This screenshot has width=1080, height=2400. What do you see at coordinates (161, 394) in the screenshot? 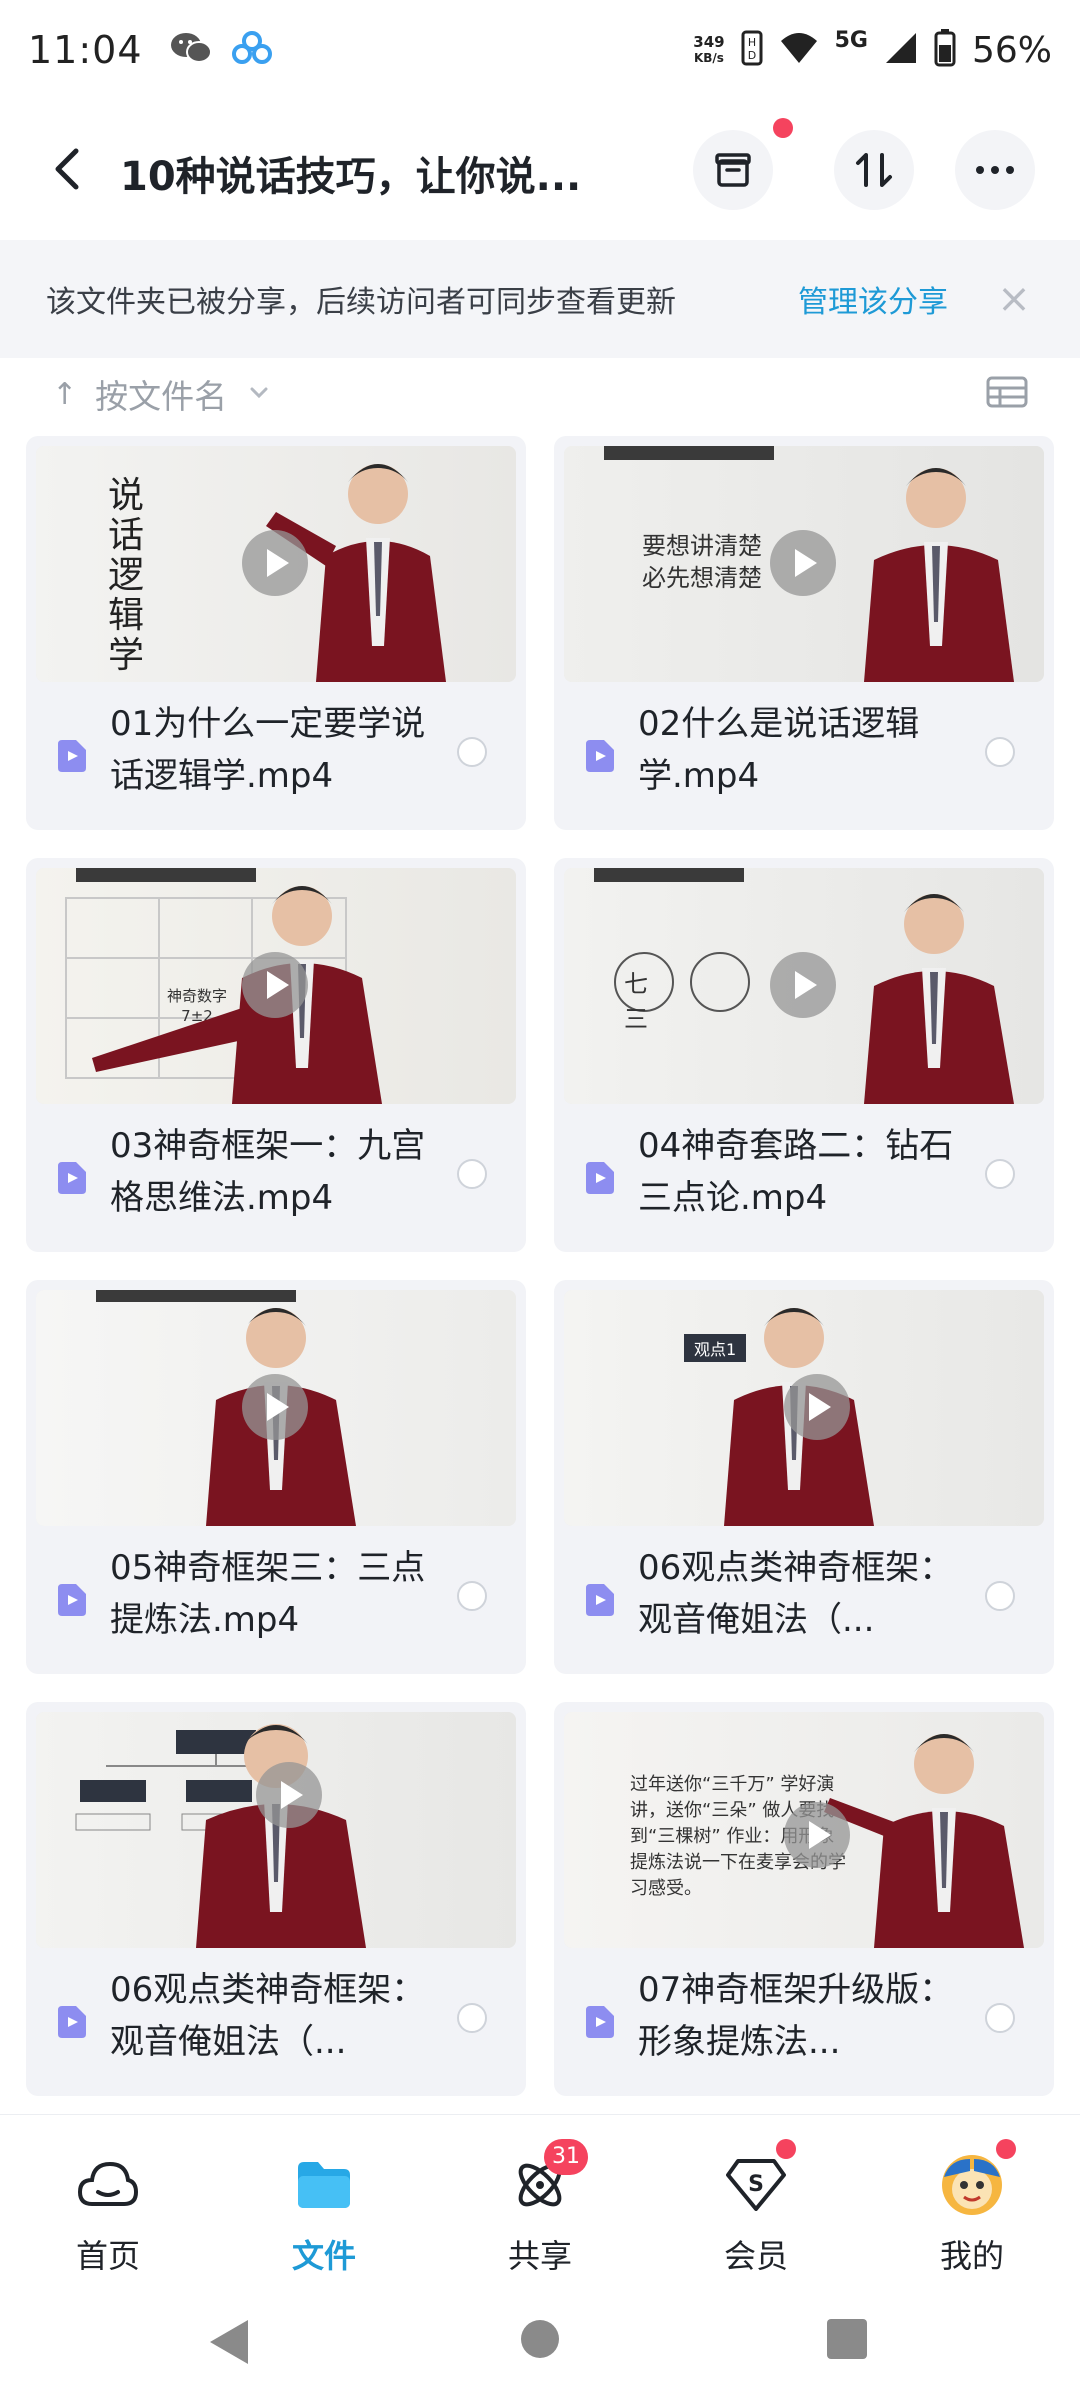
I see `sort-by-dropdown: 按文件名` at bounding box center [161, 394].